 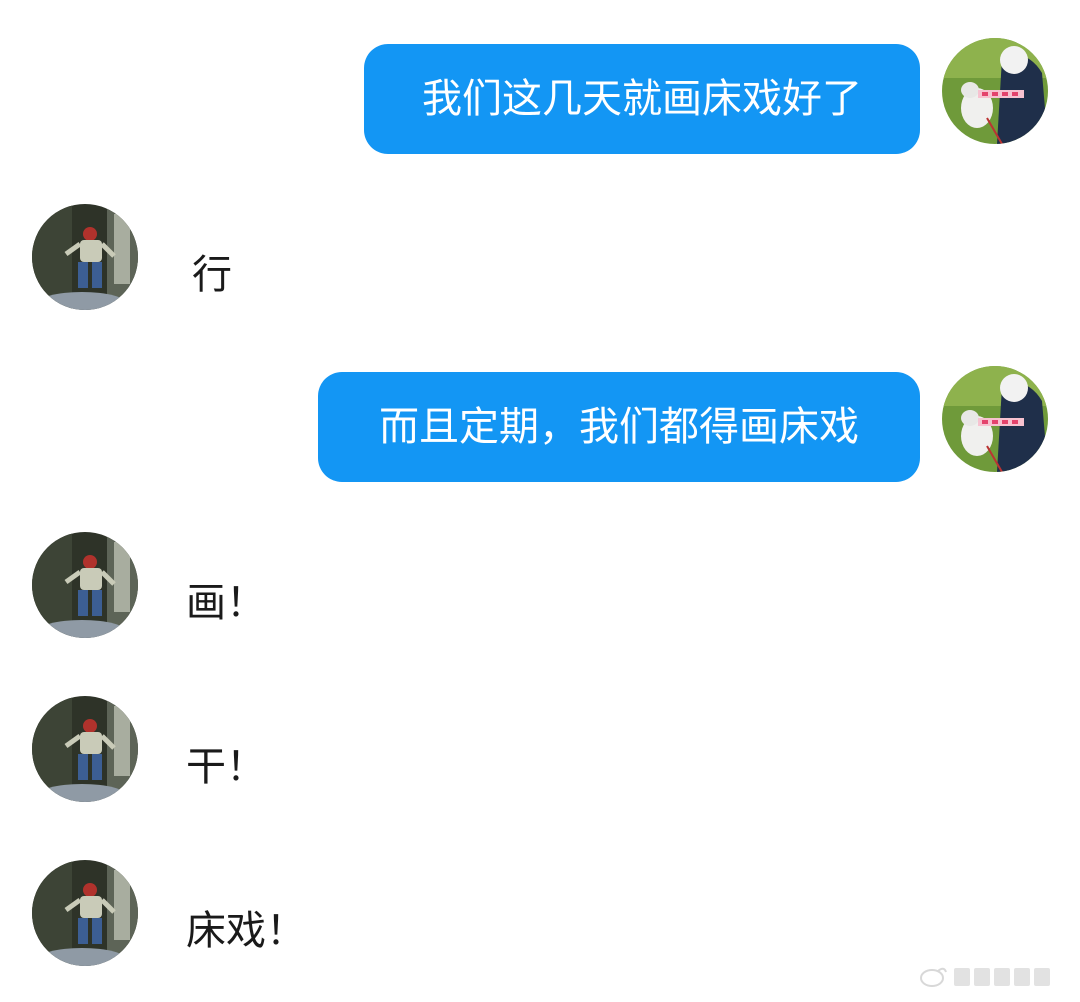 What do you see at coordinates (226, 763) in the screenshot?
I see `incoming-message-text: 干！` at bounding box center [226, 763].